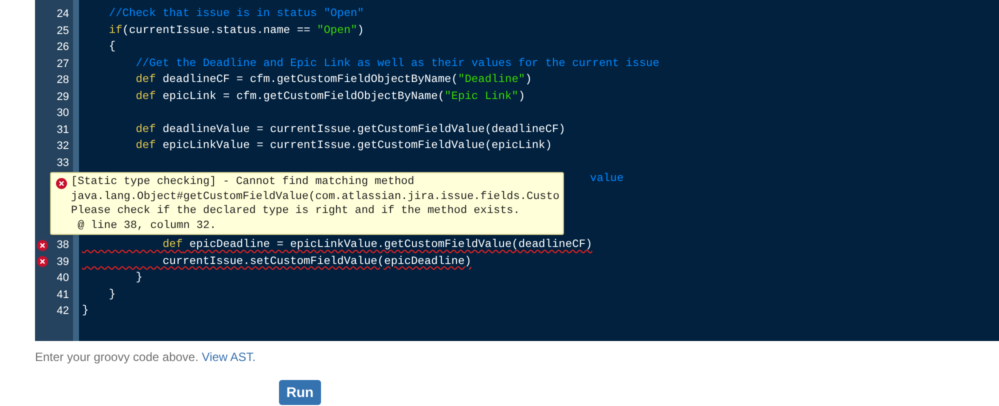 This screenshot has height=406, width=999. Describe the element at coordinates (295, 211) in the screenshot. I see `error-message: Please check if the declared type is right and if the method exists.` at that location.